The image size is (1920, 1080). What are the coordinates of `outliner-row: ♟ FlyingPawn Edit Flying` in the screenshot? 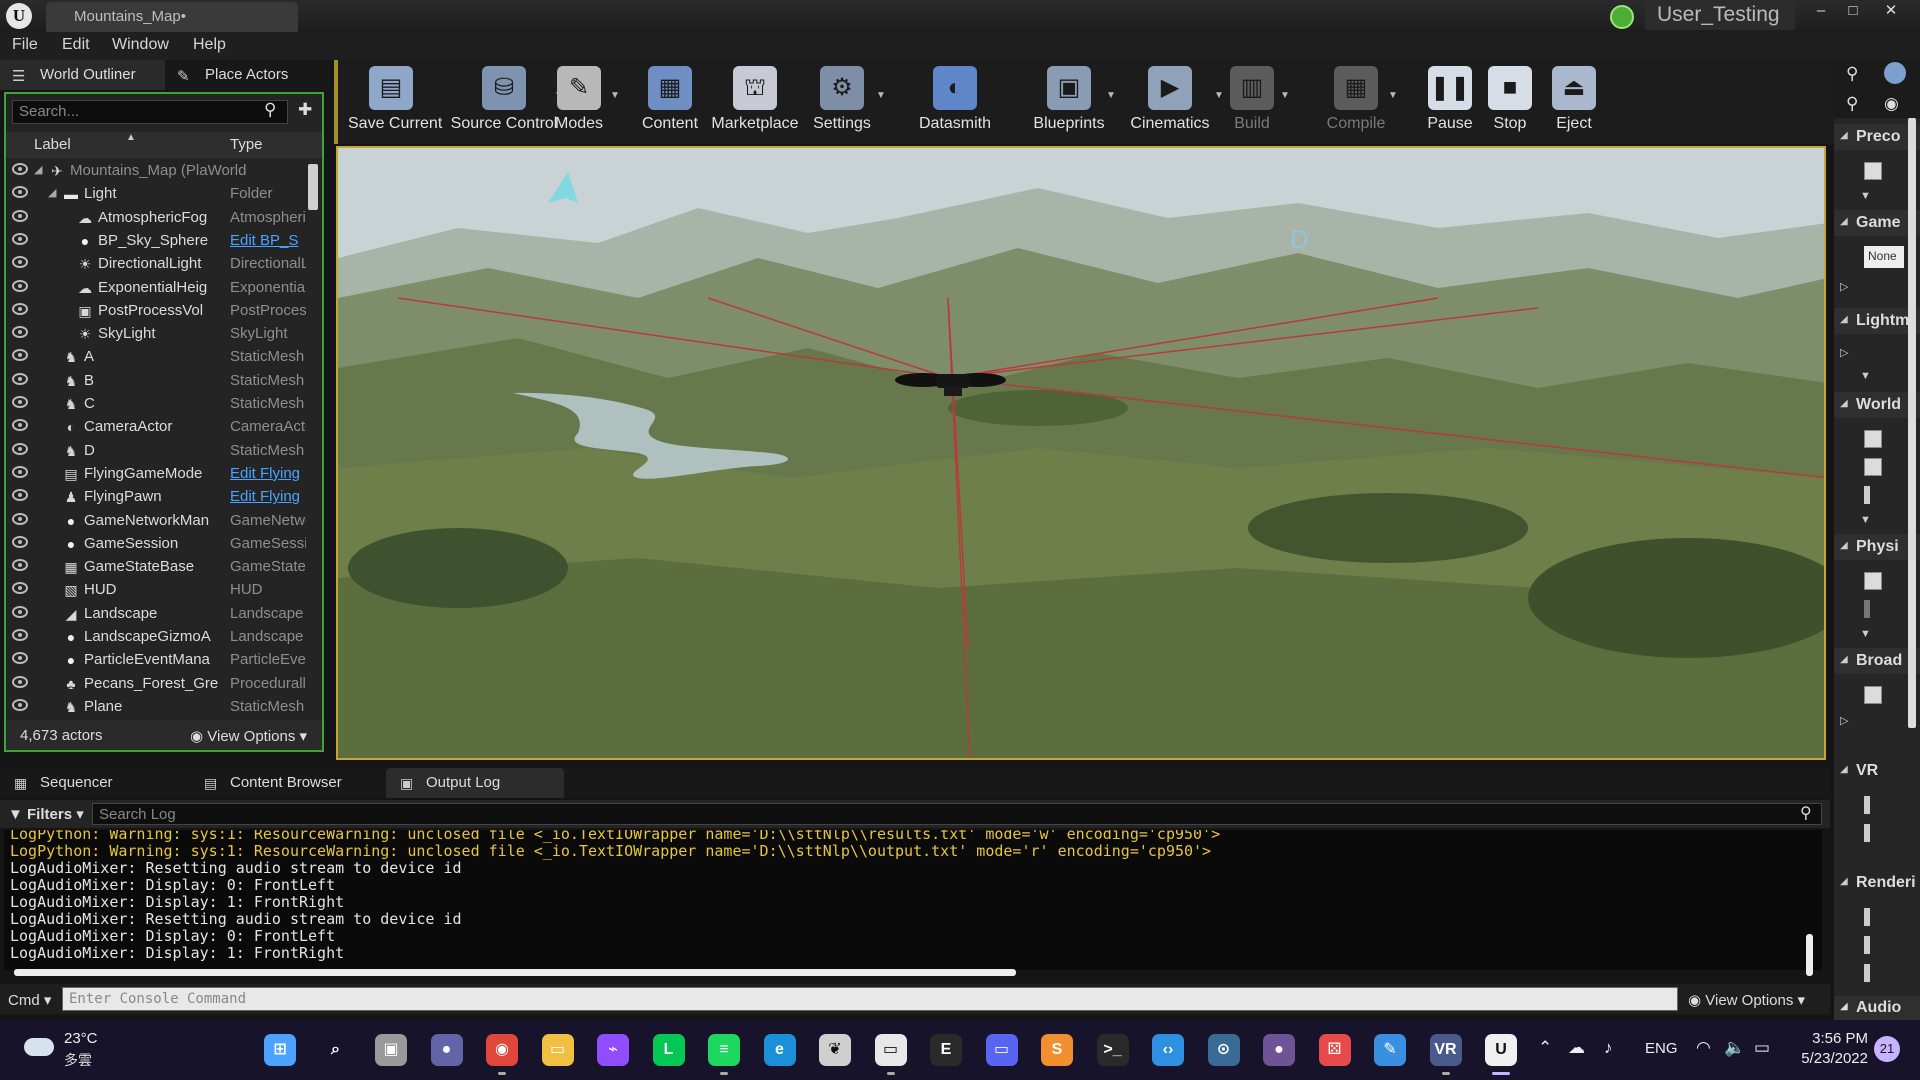 It's located at (156, 497).